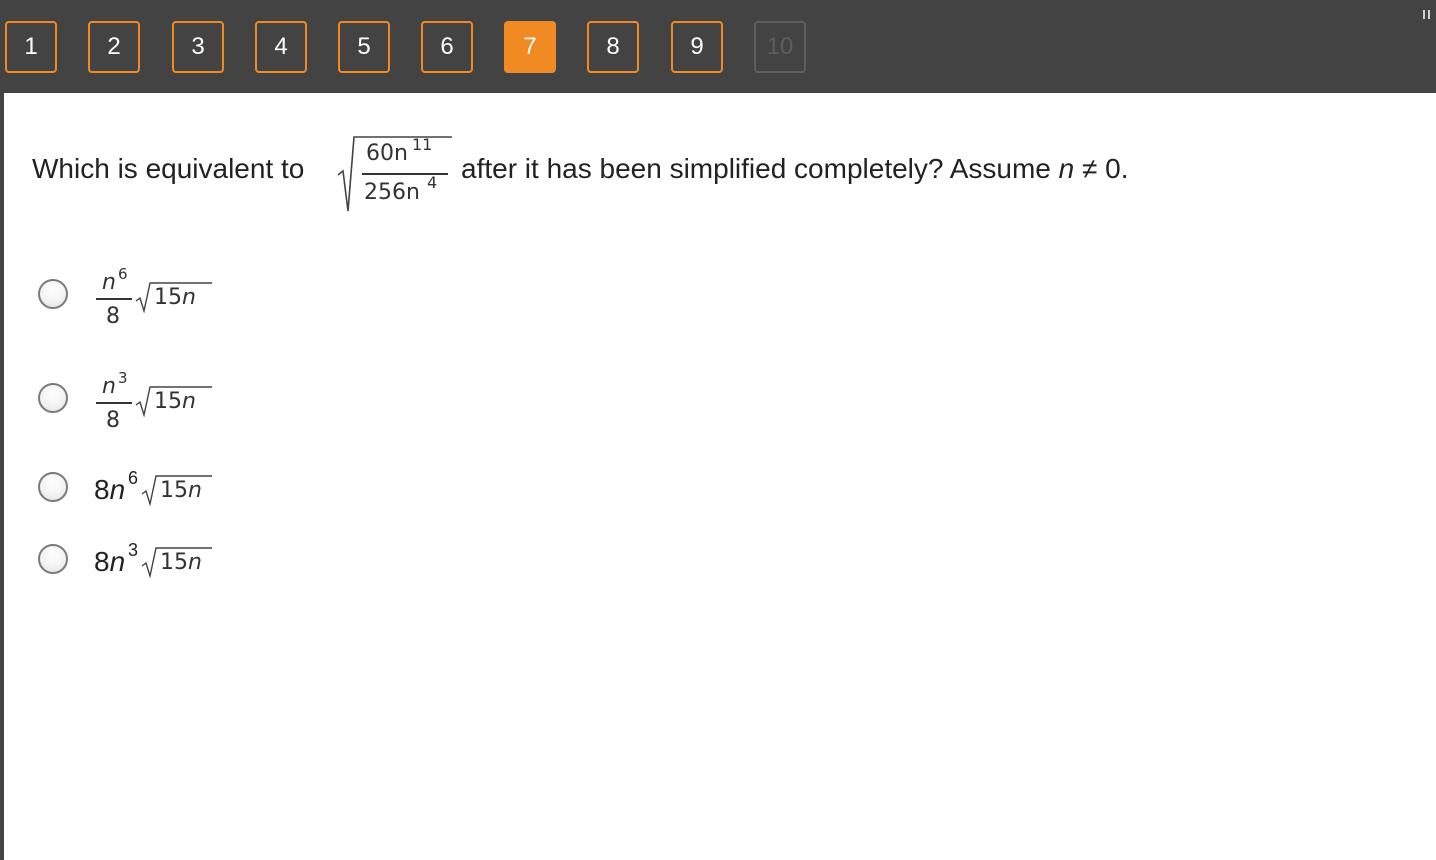  I want to click on assumption-variable: n, so click(1066, 168).